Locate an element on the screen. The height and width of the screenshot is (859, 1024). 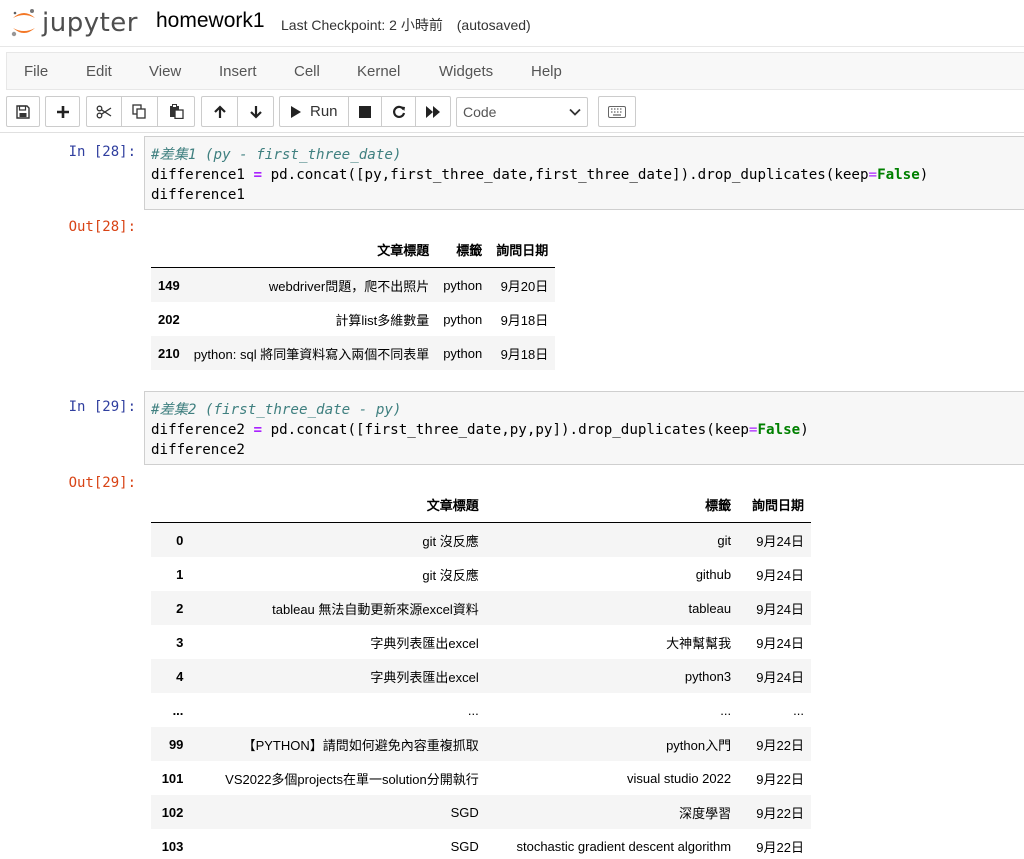
checkpoint-status: Last Checkpoint: 2 小時前 (autosaved) is located at coordinates (406, 25).